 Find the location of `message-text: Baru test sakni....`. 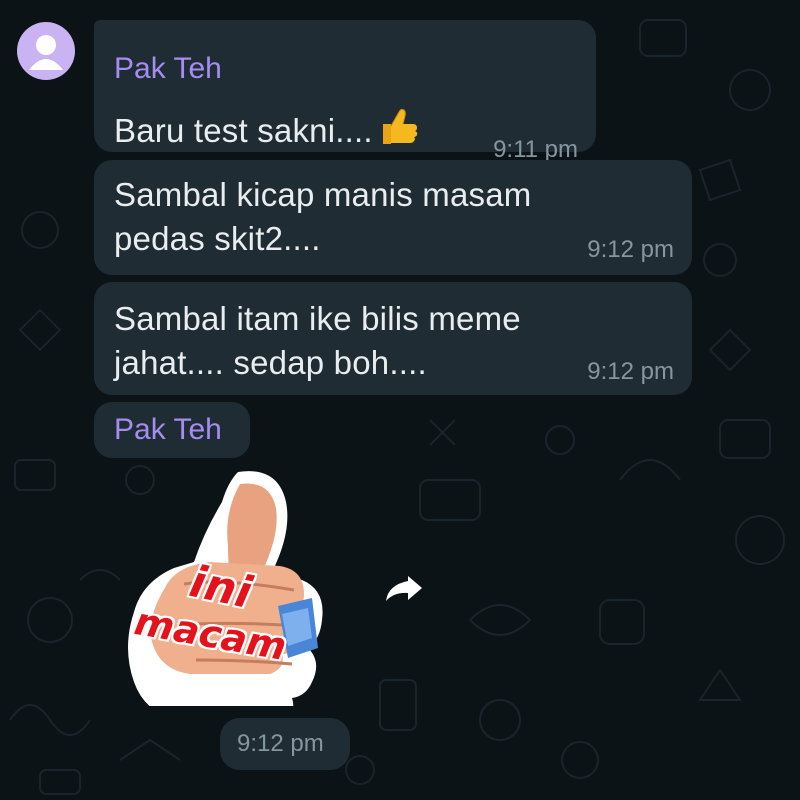

message-text: Baru test sakni.... is located at coordinates (266, 131).